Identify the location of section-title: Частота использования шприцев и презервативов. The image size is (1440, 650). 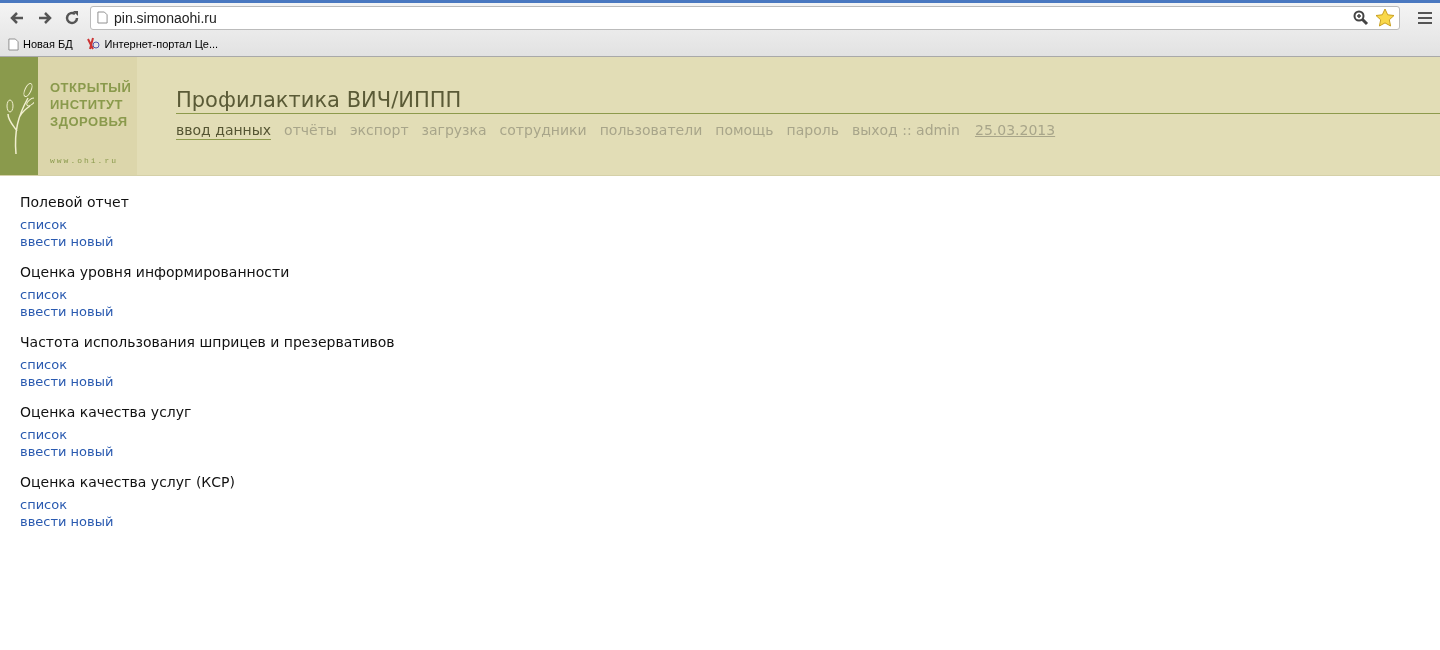
(207, 342).